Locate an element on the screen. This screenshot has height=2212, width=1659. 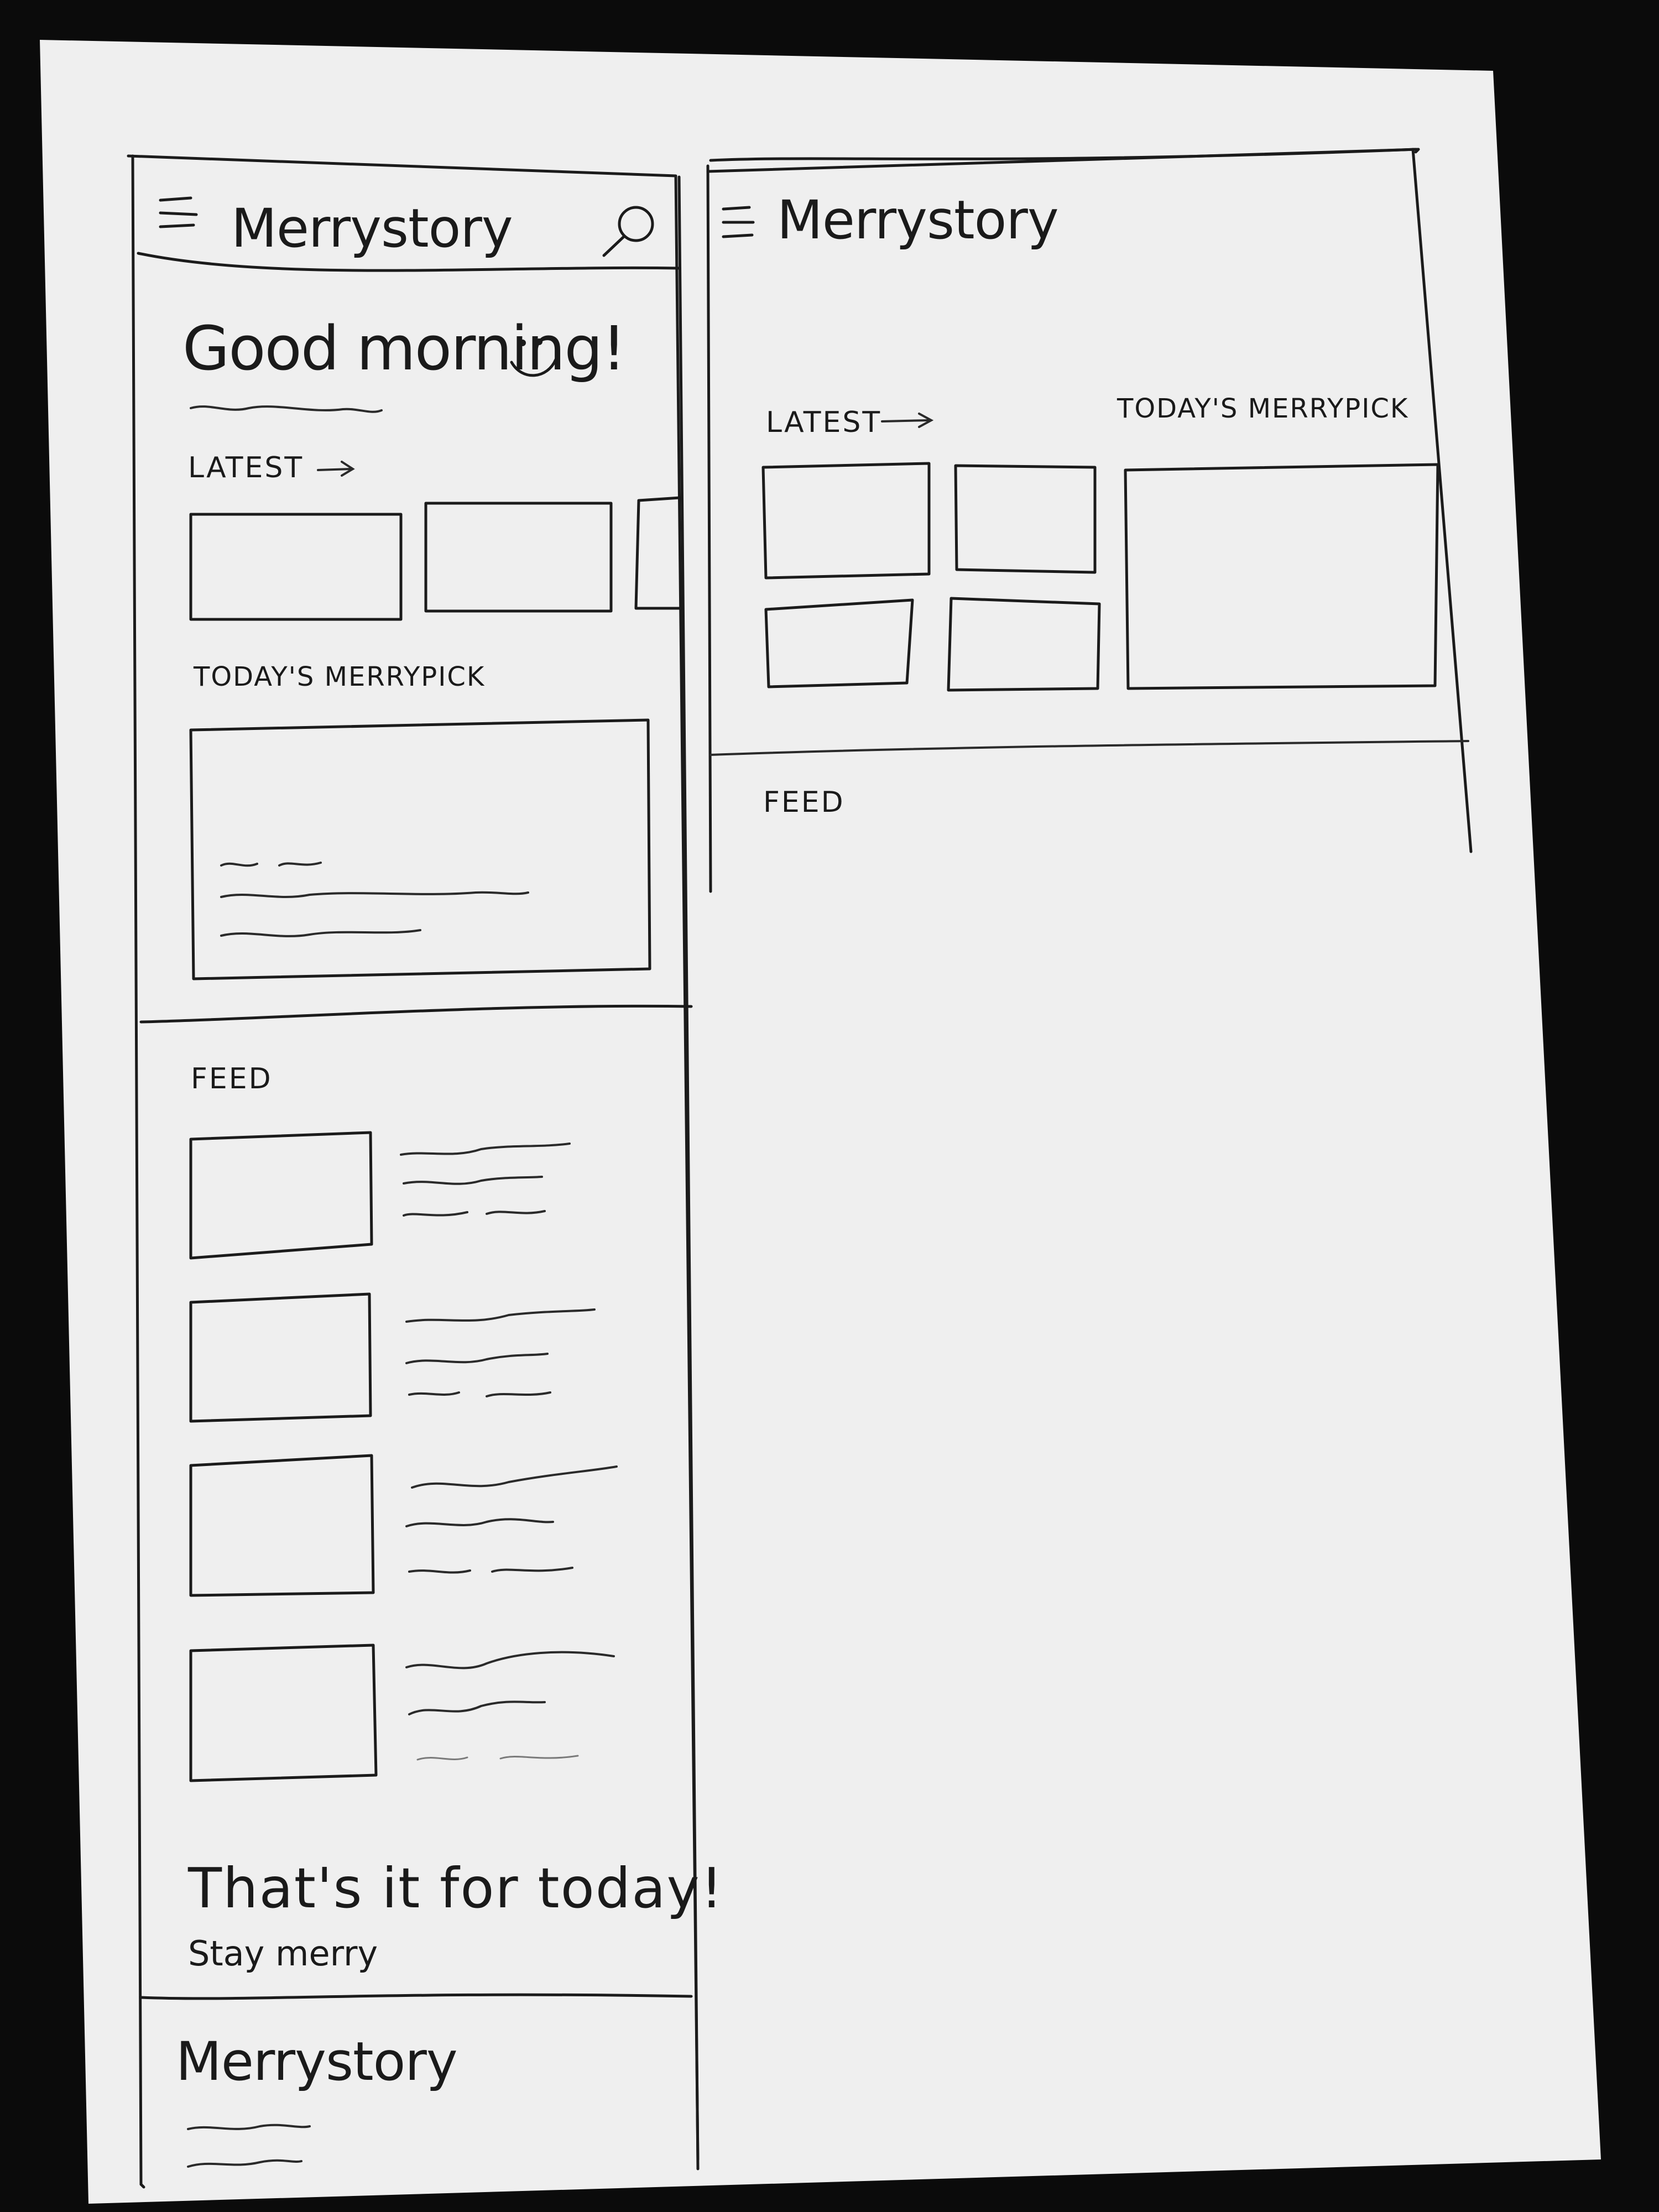
mobile-greeting: Good morning! is located at coordinates (404, 348).